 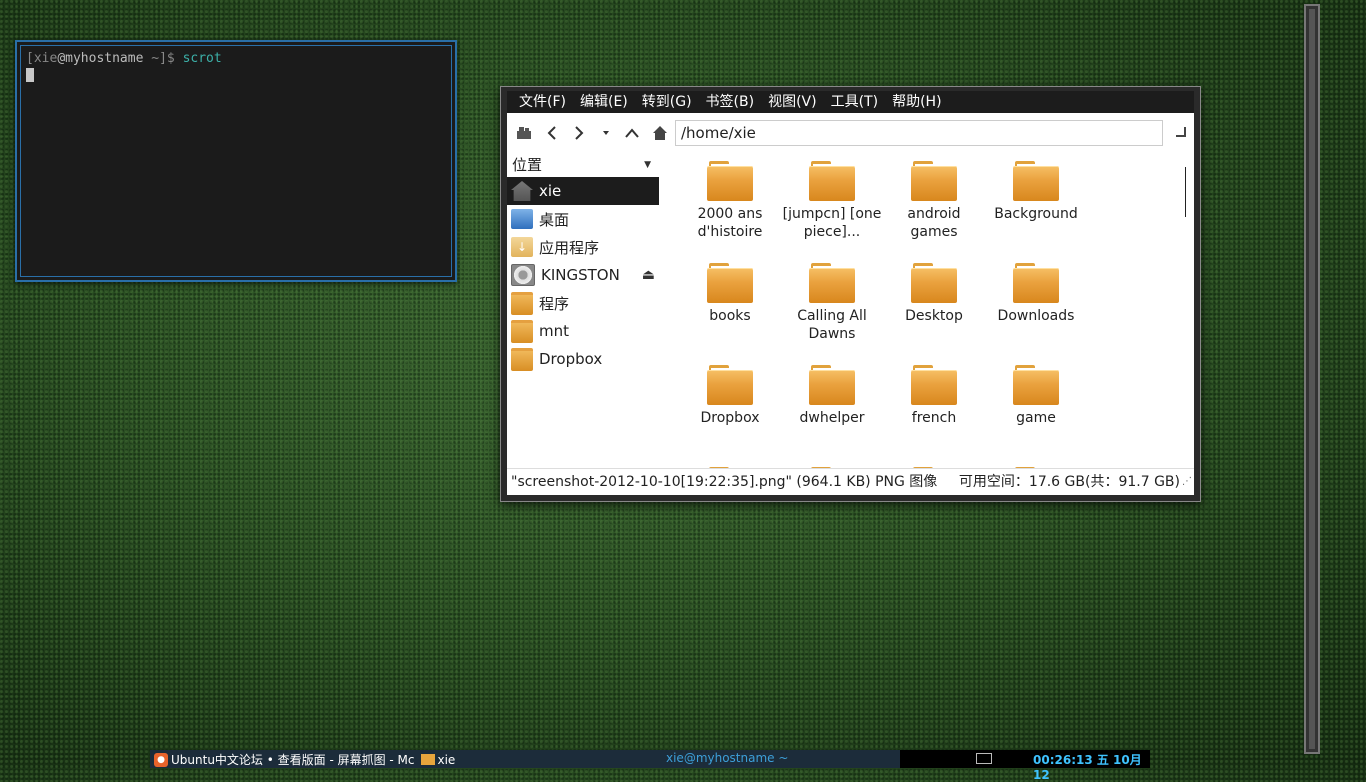 I want to click on sidebar-item-dropbox: Dropbox, so click(x=583, y=359).